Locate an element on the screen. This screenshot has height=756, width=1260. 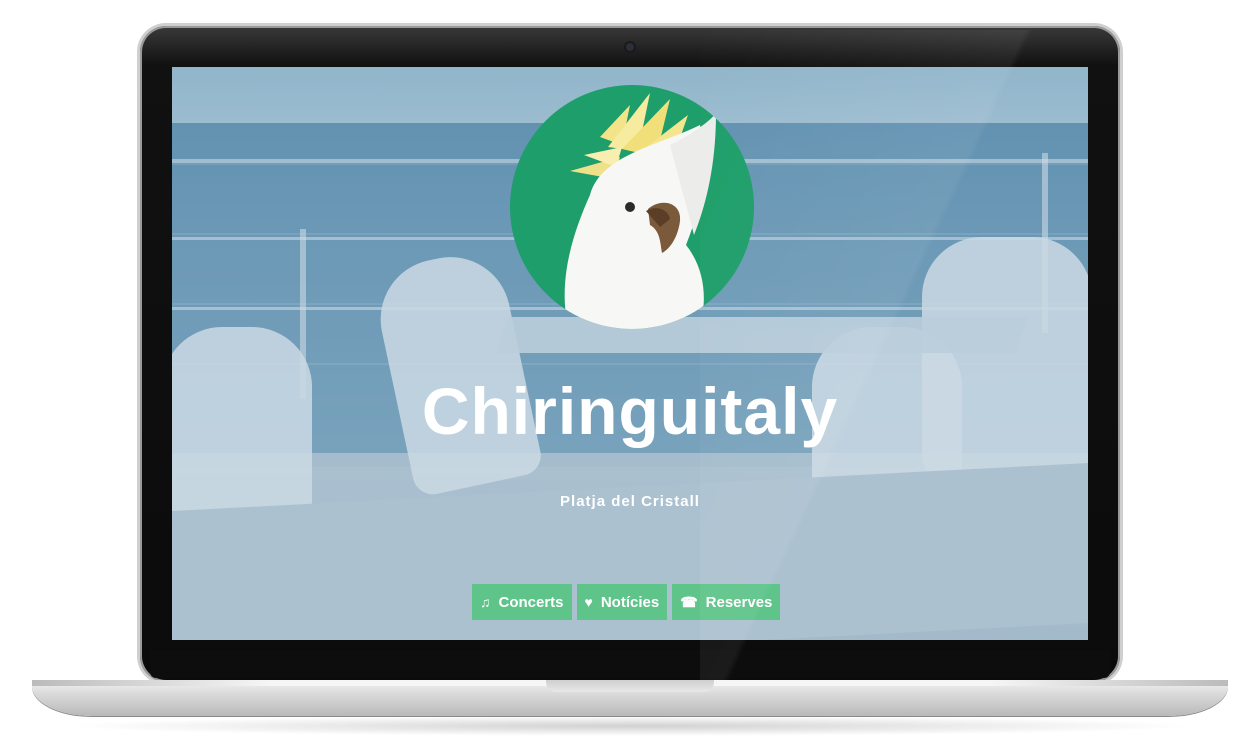
phone-icon: ☎ is located at coordinates (689, 601).